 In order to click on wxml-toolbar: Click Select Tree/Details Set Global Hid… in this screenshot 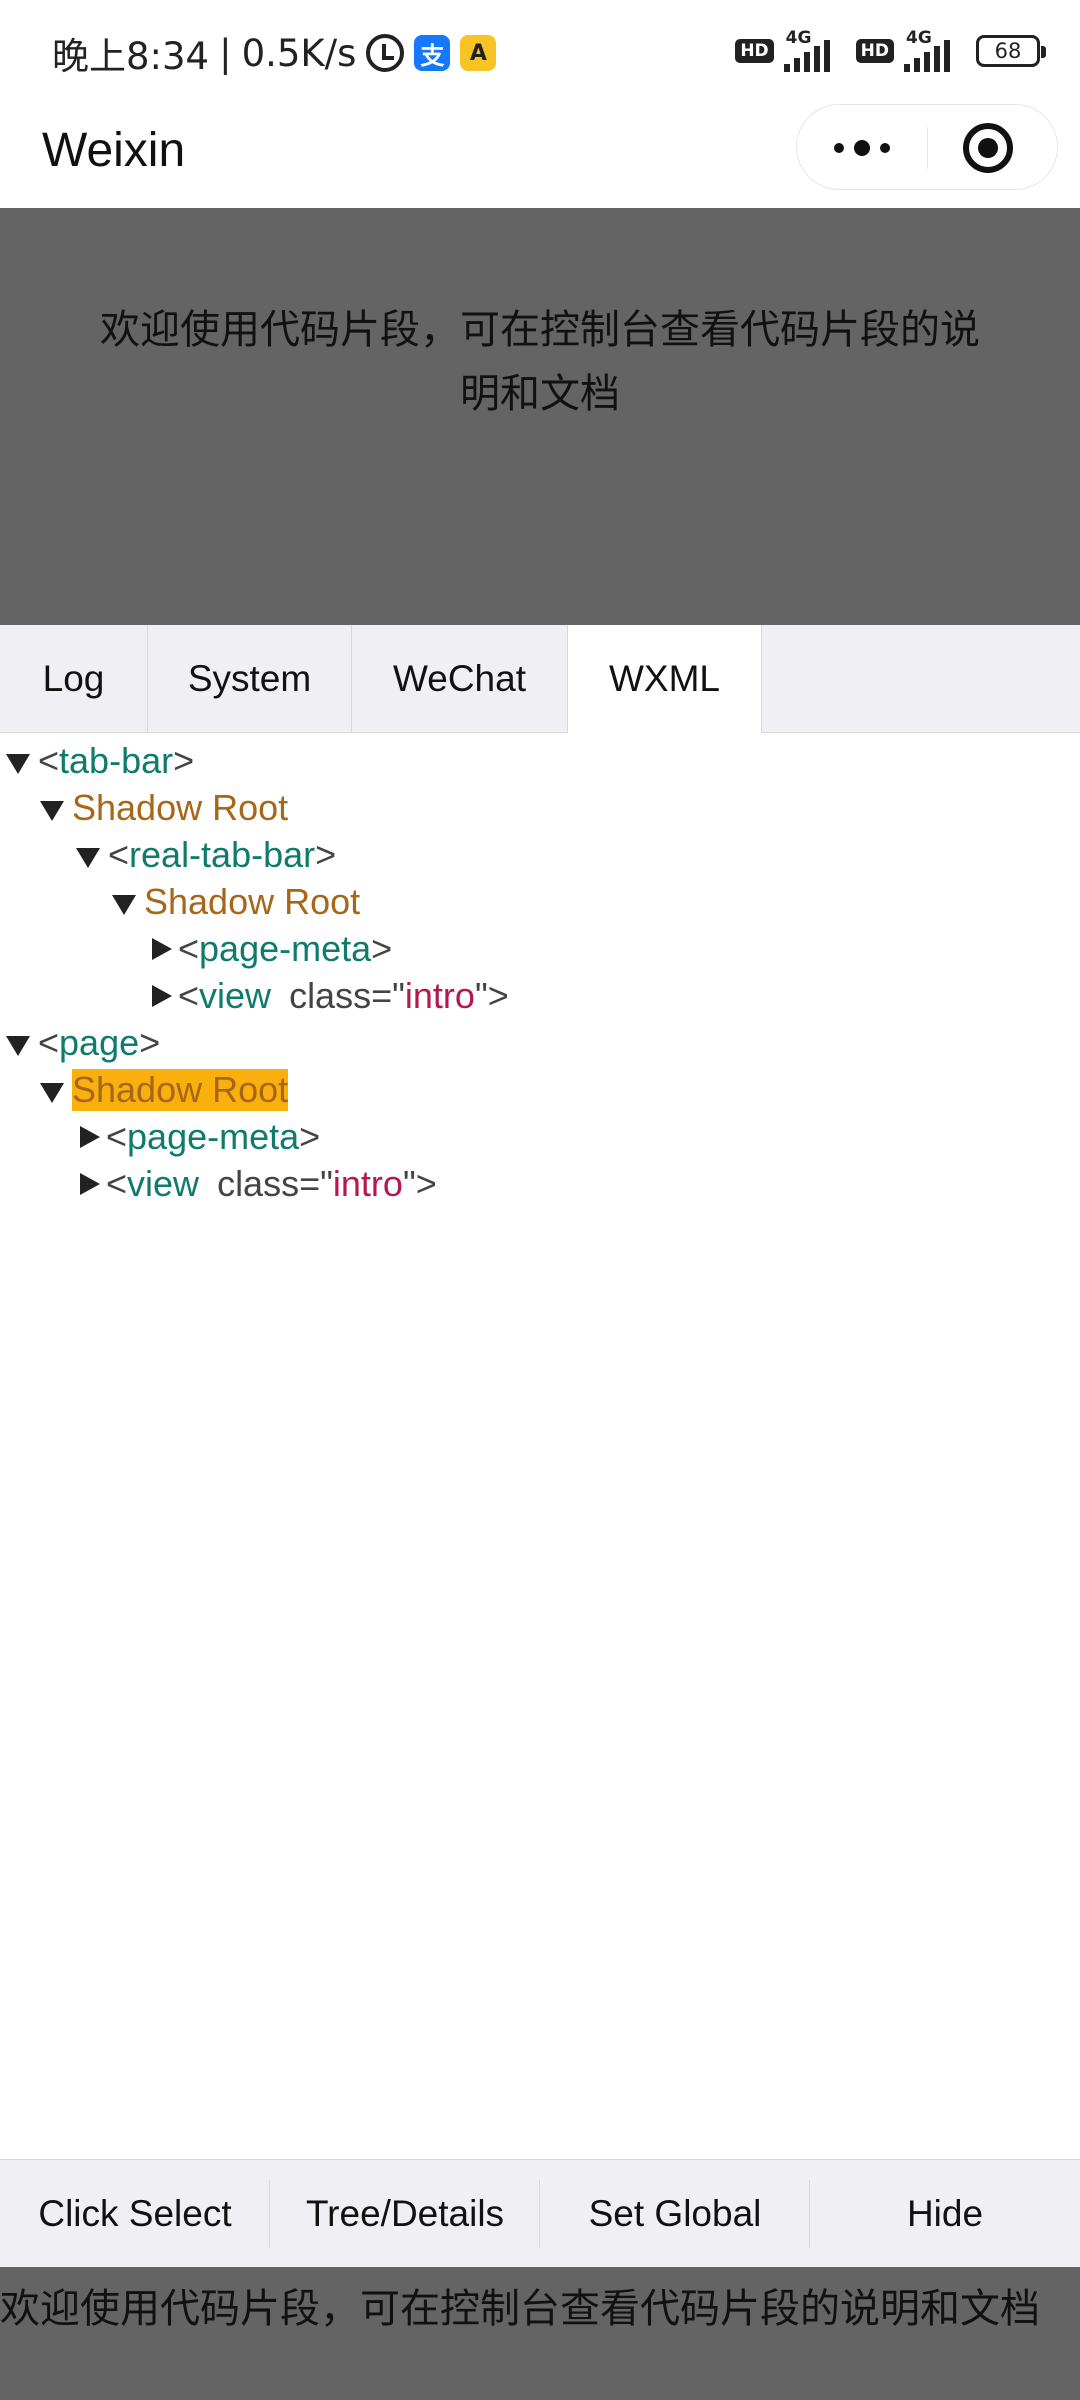, I will do `click(540, 2213)`.